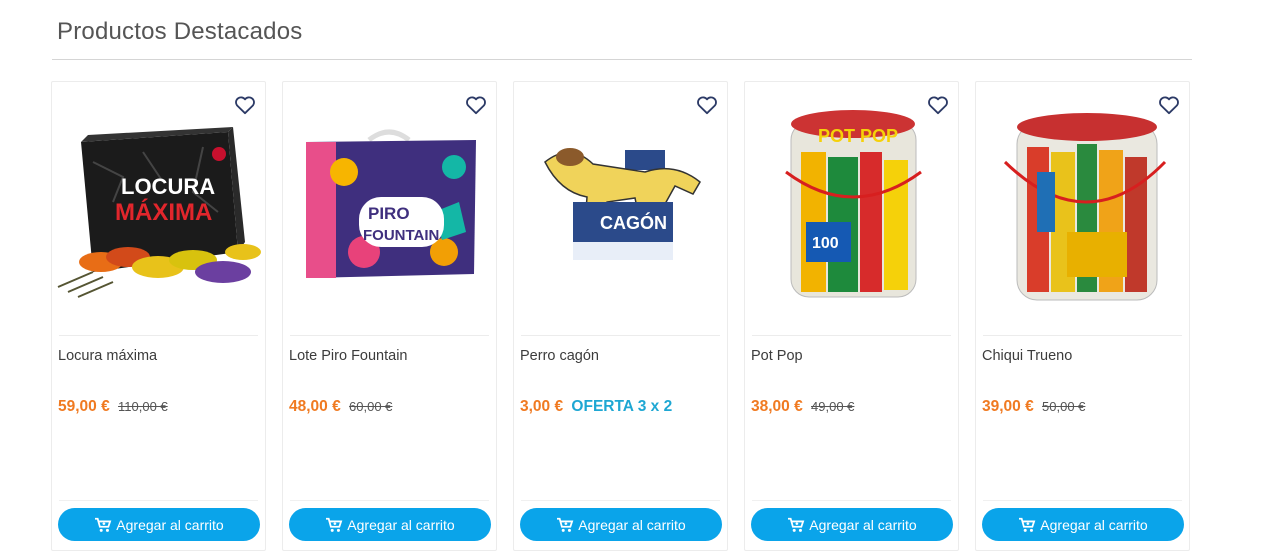  Describe the element at coordinates (858, 136) in the screenshot. I see `product-image-label: POT POP` at that location.